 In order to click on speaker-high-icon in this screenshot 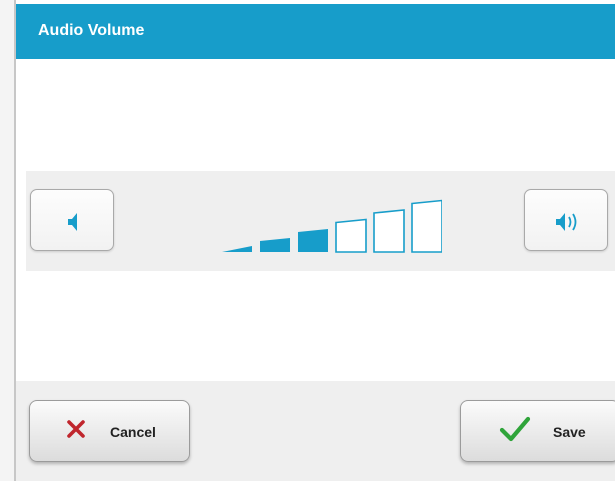, I will do `click(566, 222)`.